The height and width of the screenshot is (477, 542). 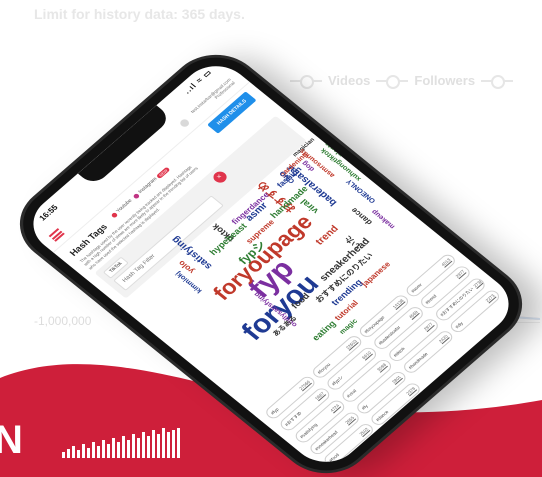 What do you see at coordinates (399, 352) in the screenshot?
I see `hashtag-name: #tiktok` at bounding box center [399, 352].